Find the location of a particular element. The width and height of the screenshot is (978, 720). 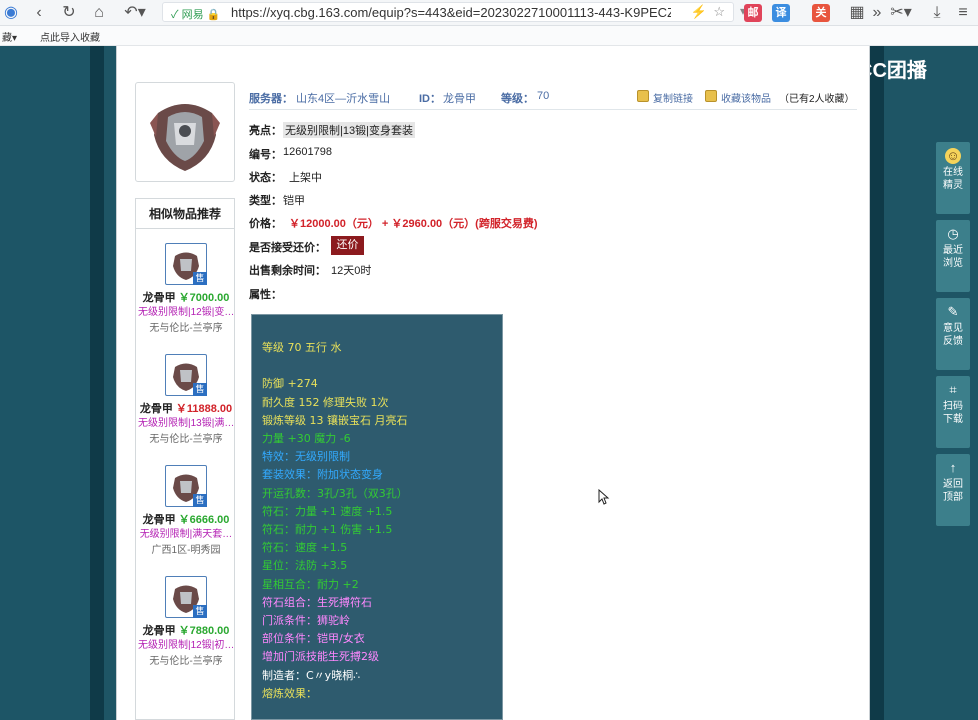

attribute-line: 符石：耐力 +1 伤害 +1.5 is located at coordinates (327, 529).